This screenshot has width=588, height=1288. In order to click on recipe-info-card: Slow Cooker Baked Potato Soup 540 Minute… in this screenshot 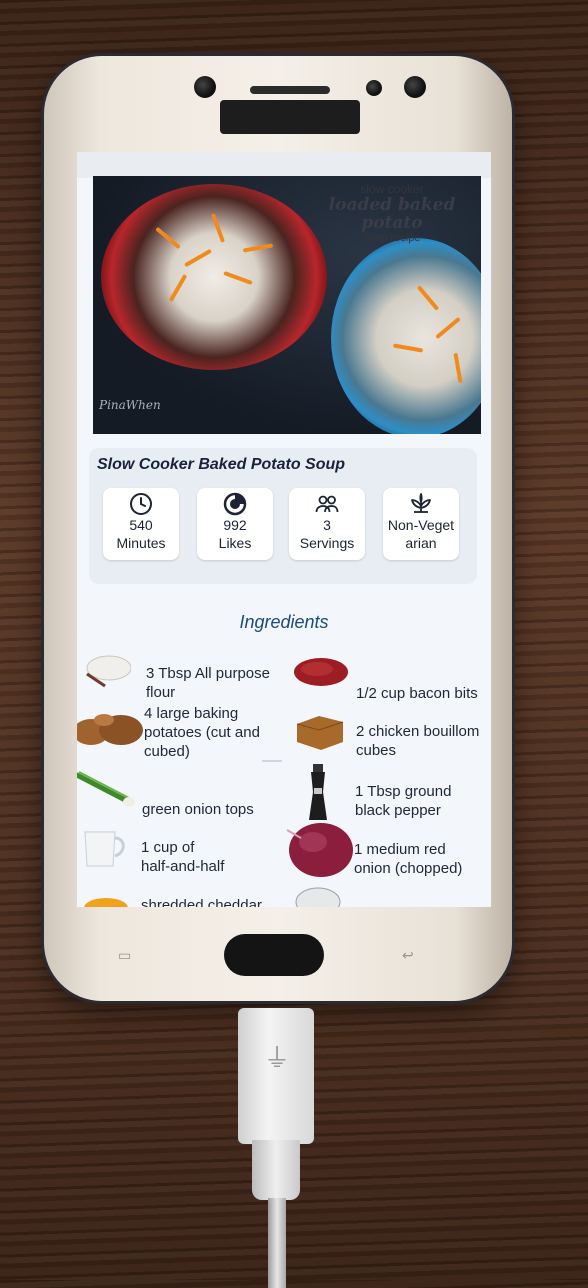, I will do `click(283, 516)`.